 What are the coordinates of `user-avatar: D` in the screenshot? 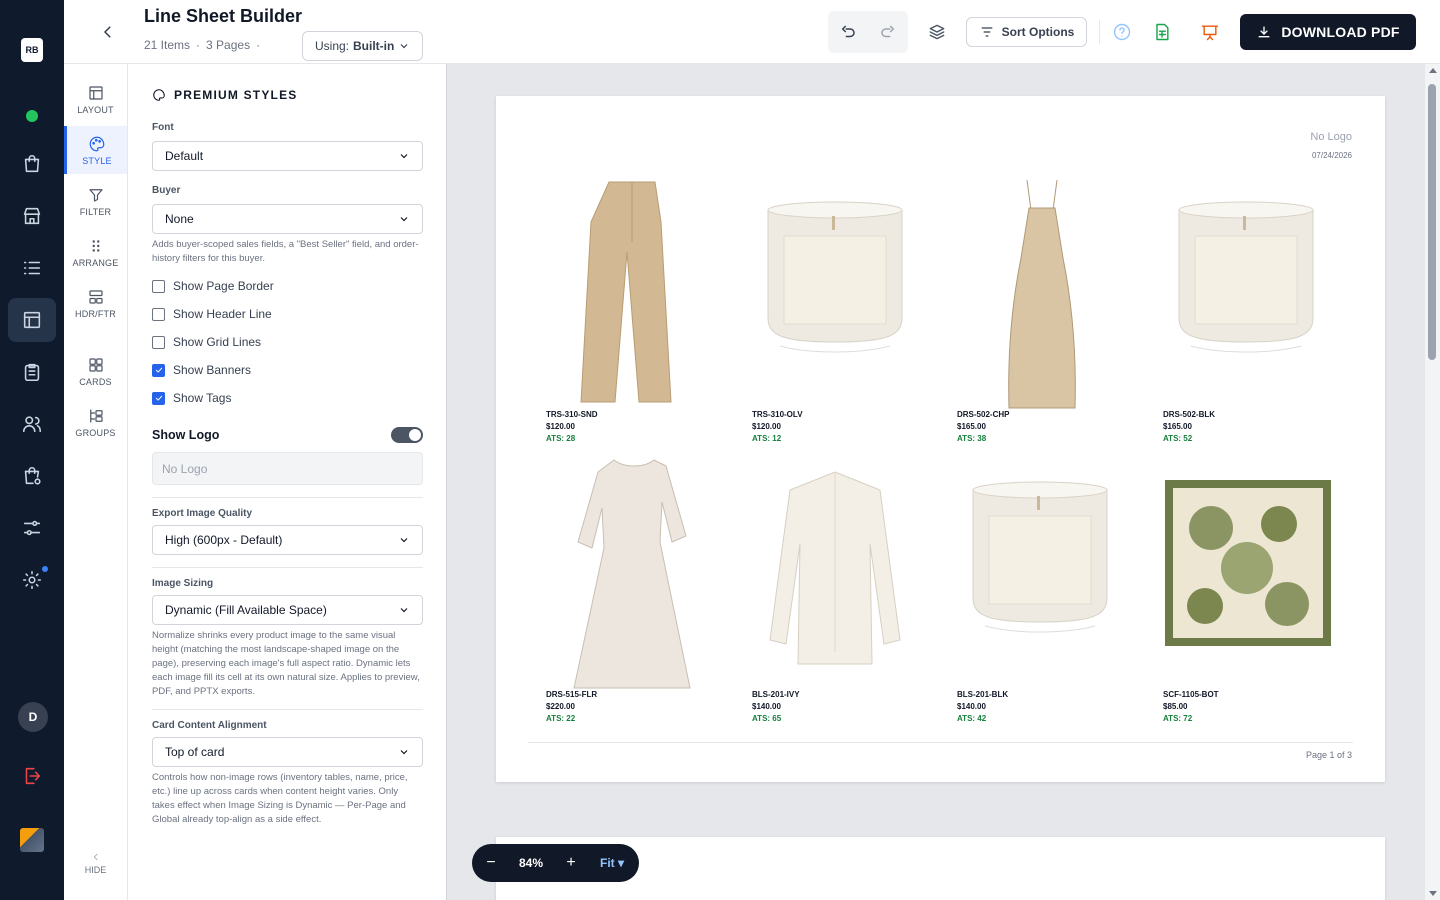 It's located at (33, 717).